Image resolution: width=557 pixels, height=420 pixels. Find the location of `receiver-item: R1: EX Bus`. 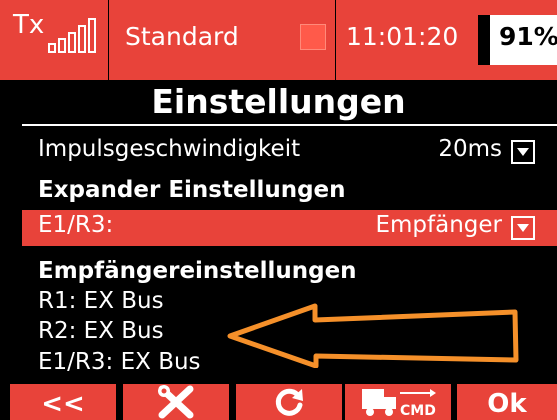

receiver-item: R1: EX Bus is located at coordinates (101, 301).